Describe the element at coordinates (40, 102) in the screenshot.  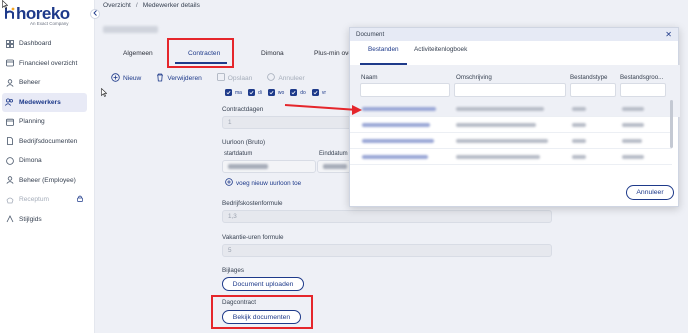
I see `sidebar-item-label: Medewerkers` at that location.